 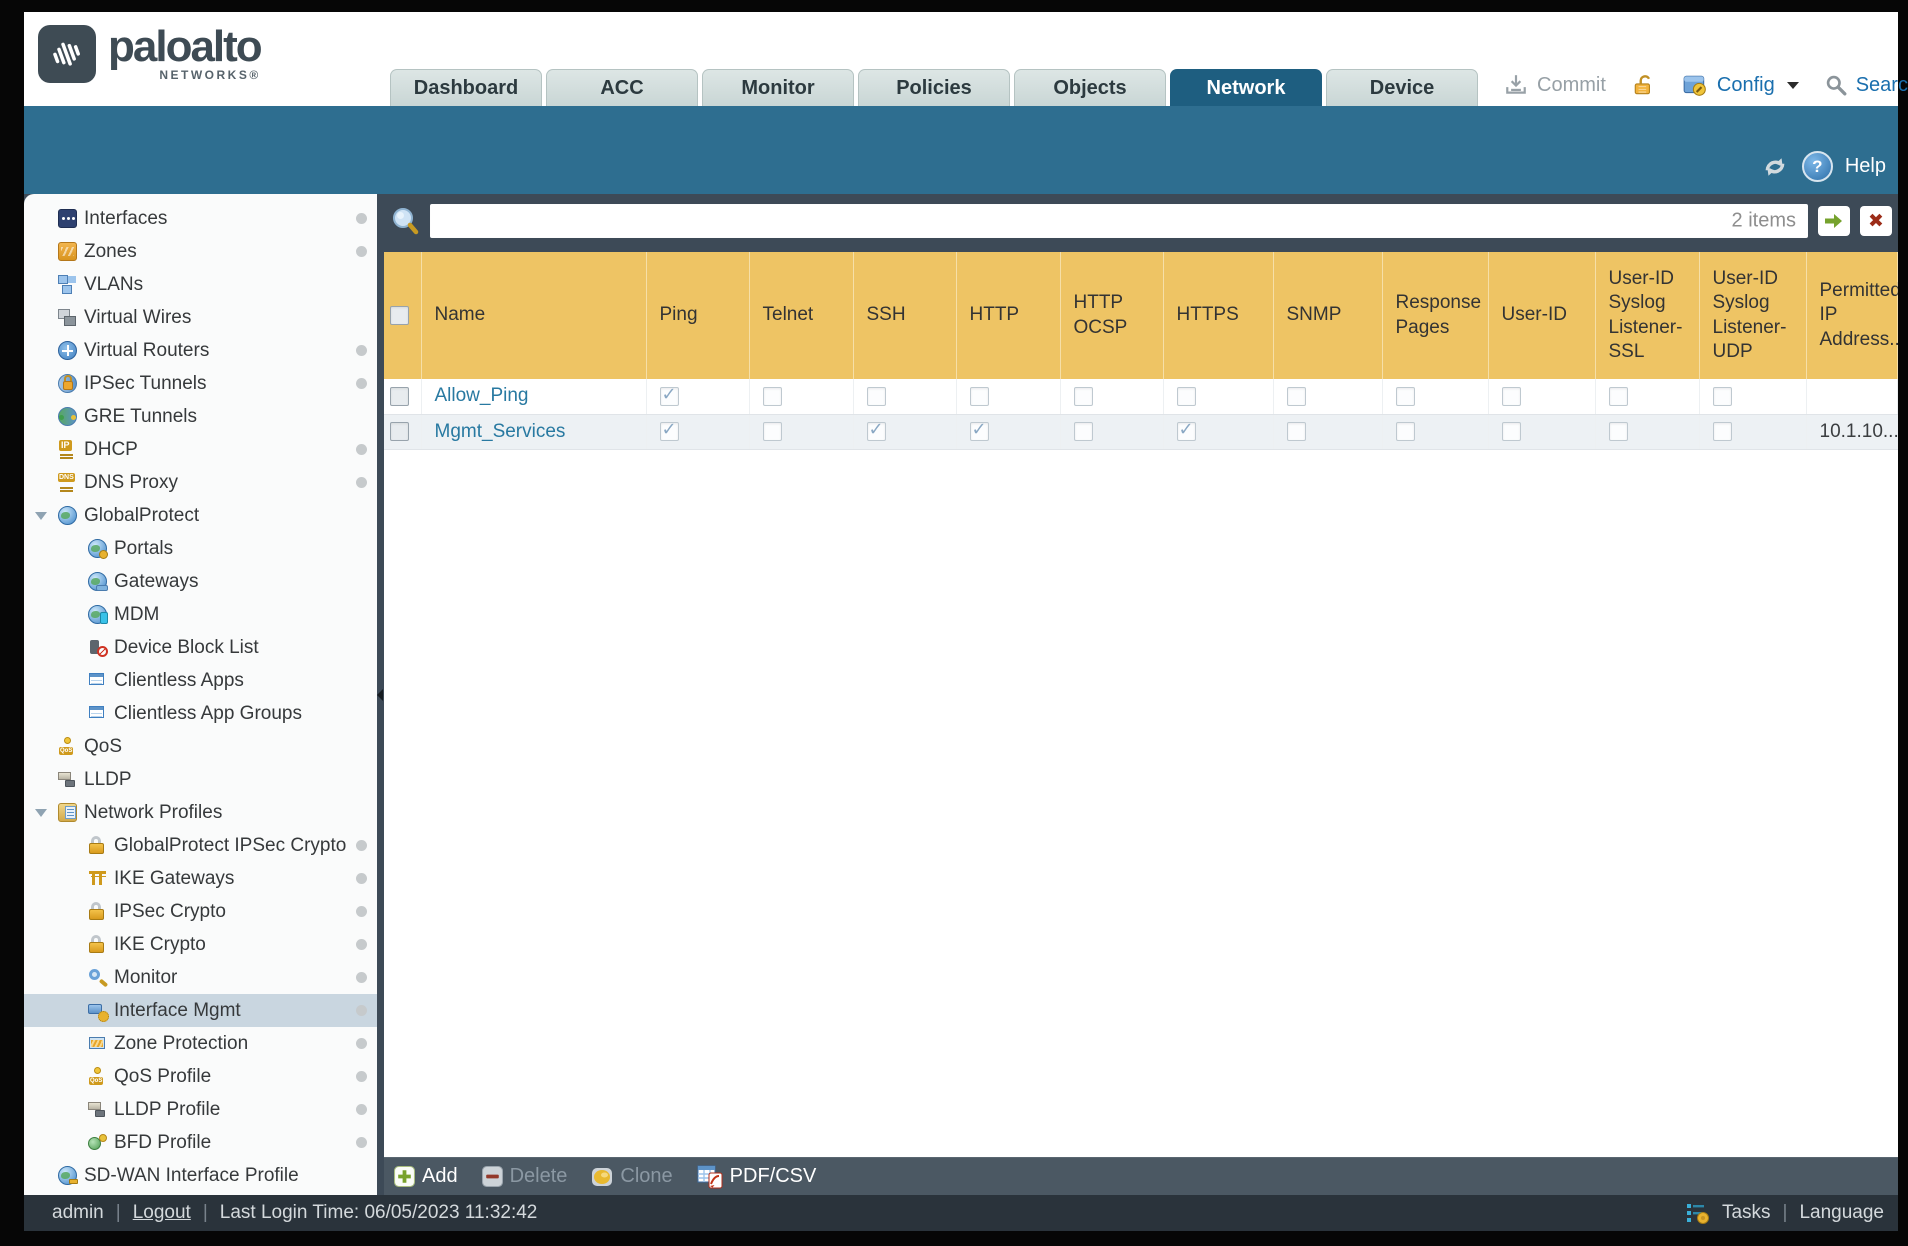 I want to click on sidebar-item-mdm: MDM, so click(x=200, y=614).